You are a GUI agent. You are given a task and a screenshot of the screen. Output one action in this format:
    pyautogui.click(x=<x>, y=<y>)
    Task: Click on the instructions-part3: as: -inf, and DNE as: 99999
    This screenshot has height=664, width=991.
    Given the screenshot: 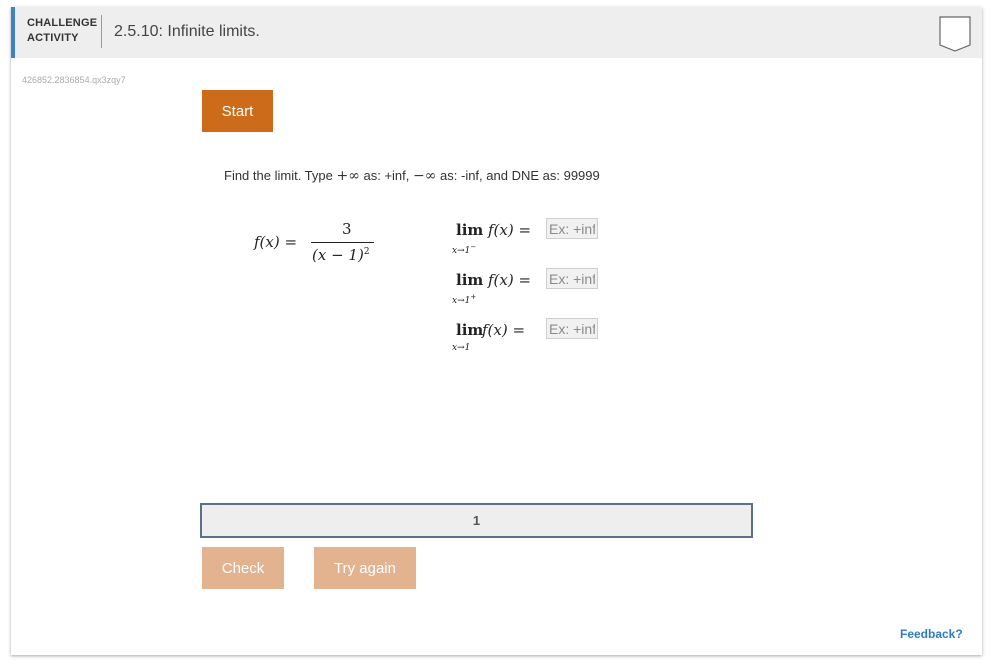 What is the action you would take?
    pyautogui.click(x=518, y=175)
    